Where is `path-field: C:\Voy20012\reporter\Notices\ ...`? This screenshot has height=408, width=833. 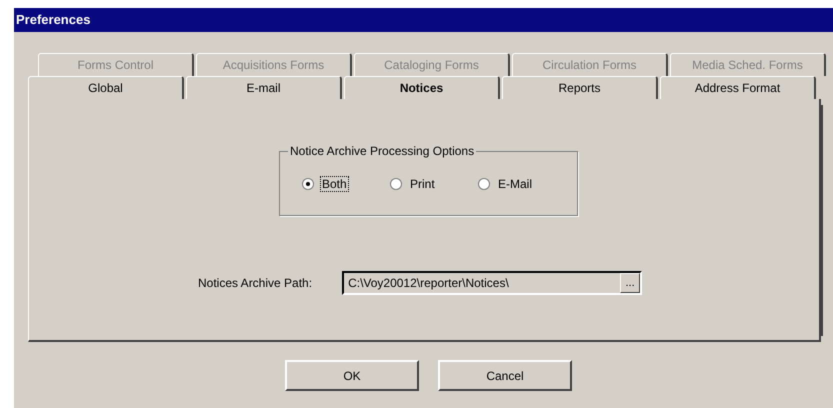
path-field: C:\Voy20012\reporter\Notices\ ... is located at coordinates (492, 283).